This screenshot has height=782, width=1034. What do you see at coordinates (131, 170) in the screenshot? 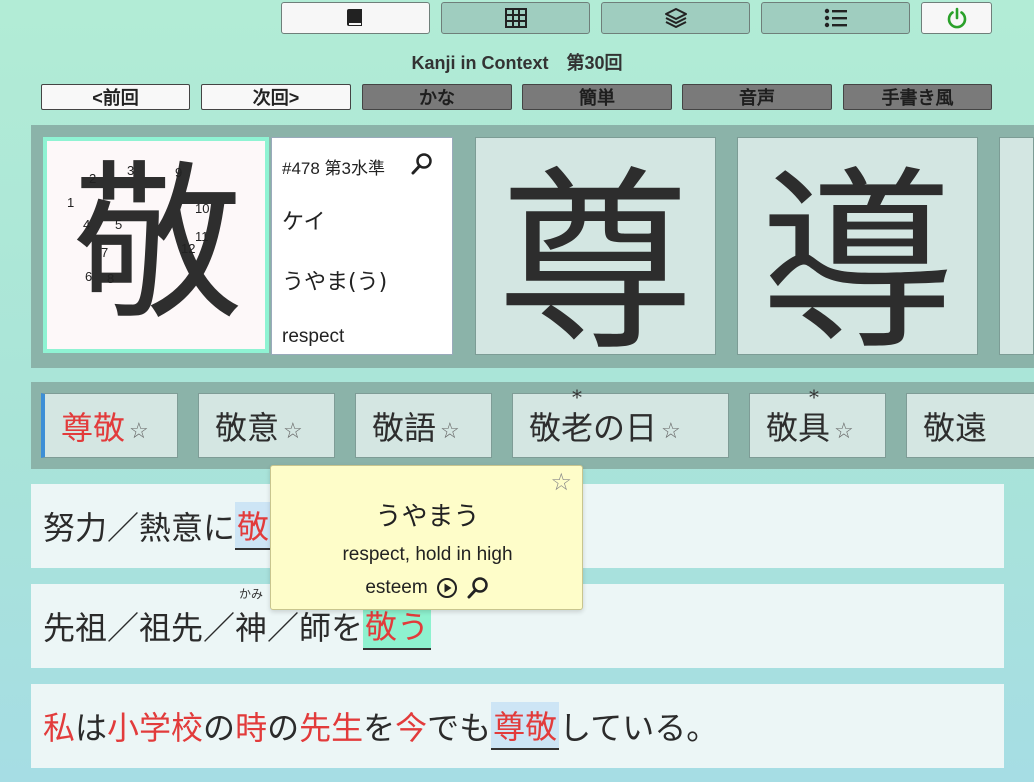
I see `stroke-number: 3` at bounding box center [131, 170].